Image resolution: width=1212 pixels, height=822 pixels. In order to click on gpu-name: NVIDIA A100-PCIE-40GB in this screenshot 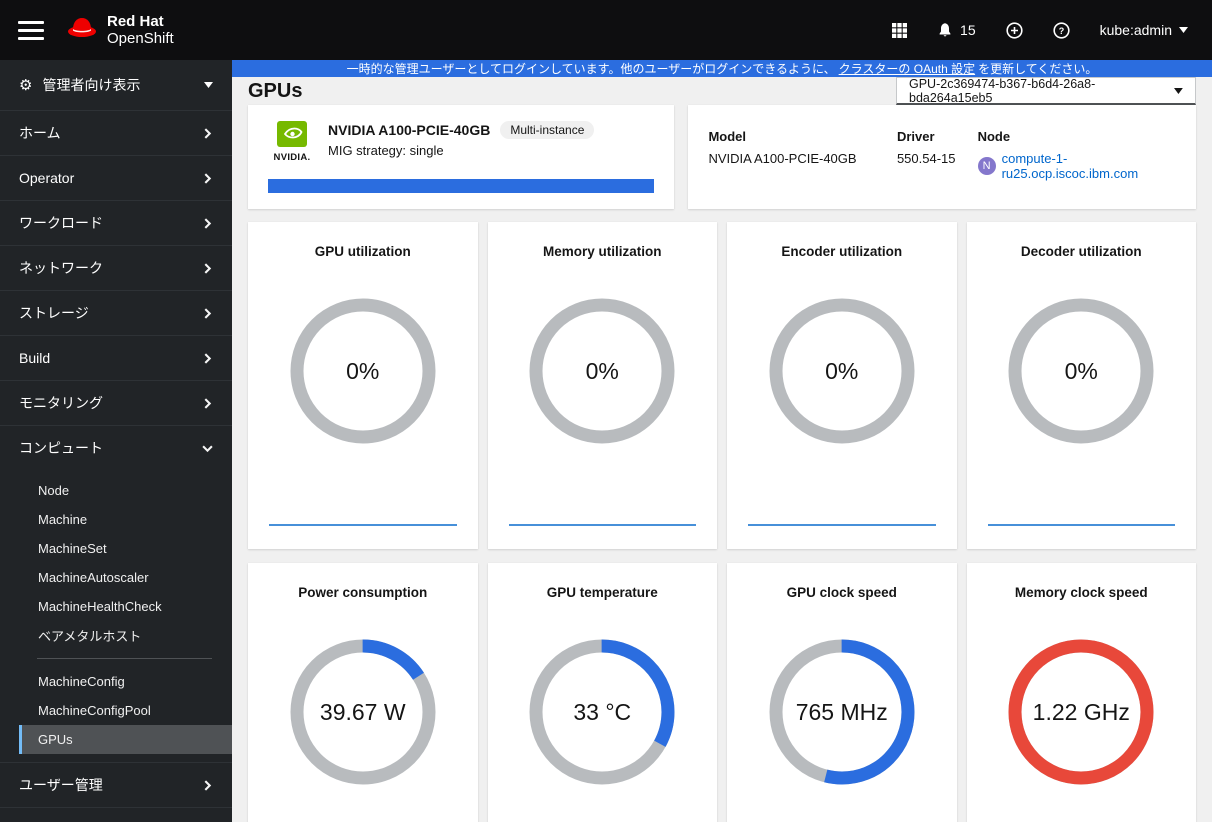, I will do `click(409, 130)`.